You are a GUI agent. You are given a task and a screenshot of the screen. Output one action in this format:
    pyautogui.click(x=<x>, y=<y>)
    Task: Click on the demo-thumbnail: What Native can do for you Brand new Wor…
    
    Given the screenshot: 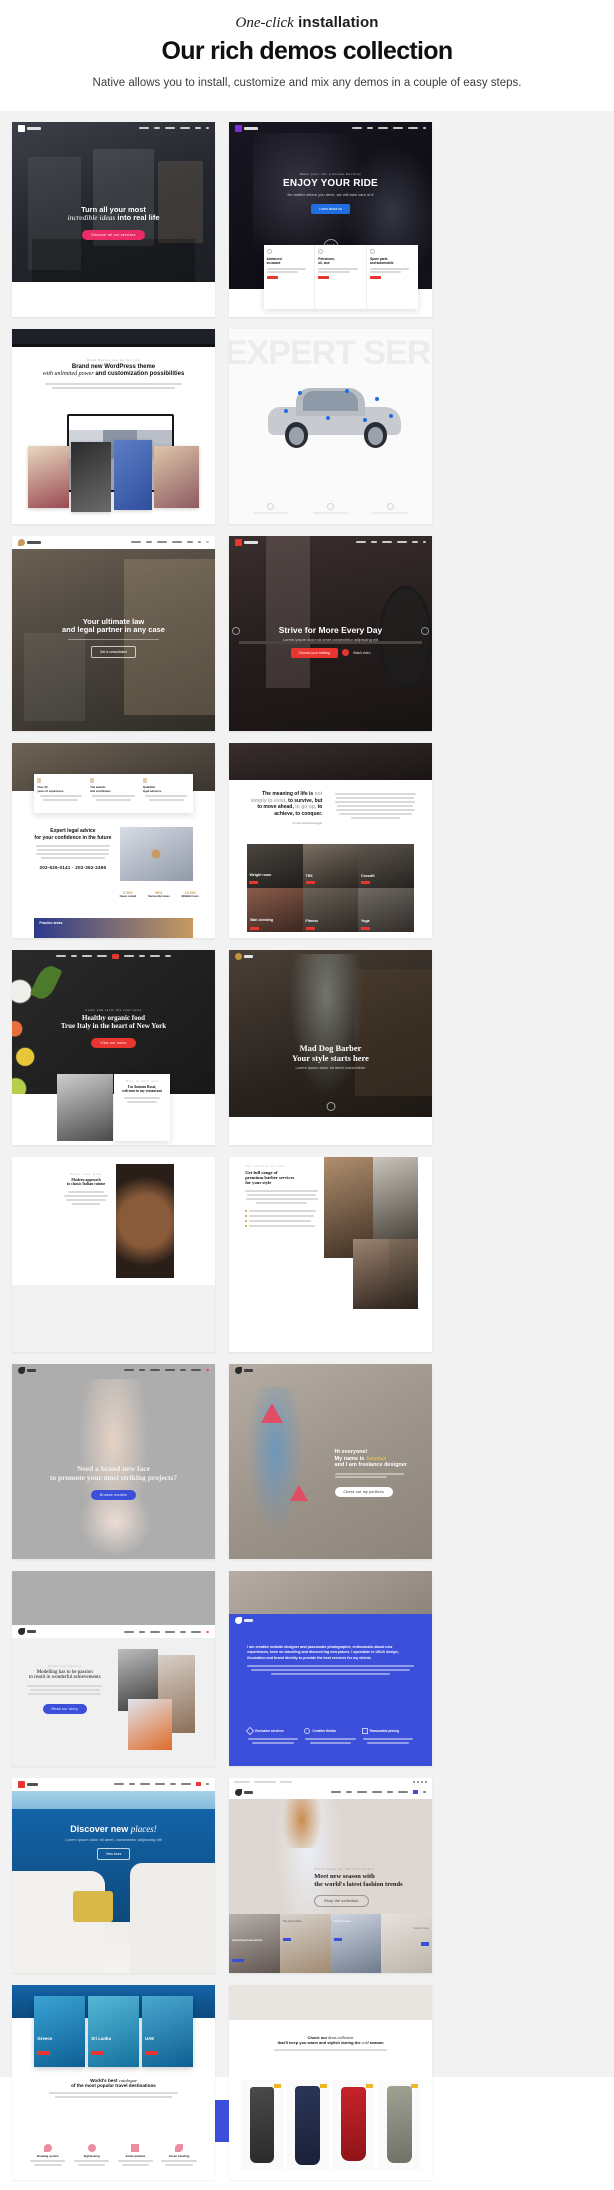 What is the action you would take?
    pyautogui.click(x=113, y=426)
    